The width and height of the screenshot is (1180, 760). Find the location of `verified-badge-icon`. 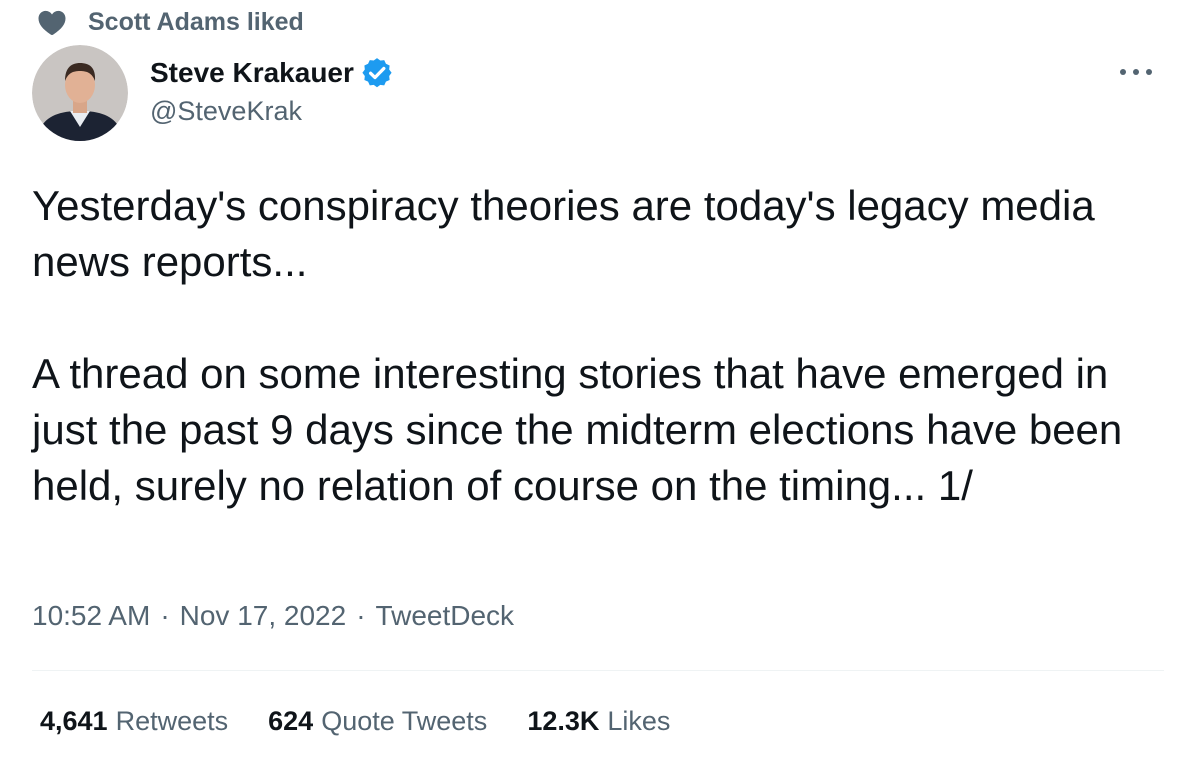

verified-badge-icon is located at coordinates (377, 73).